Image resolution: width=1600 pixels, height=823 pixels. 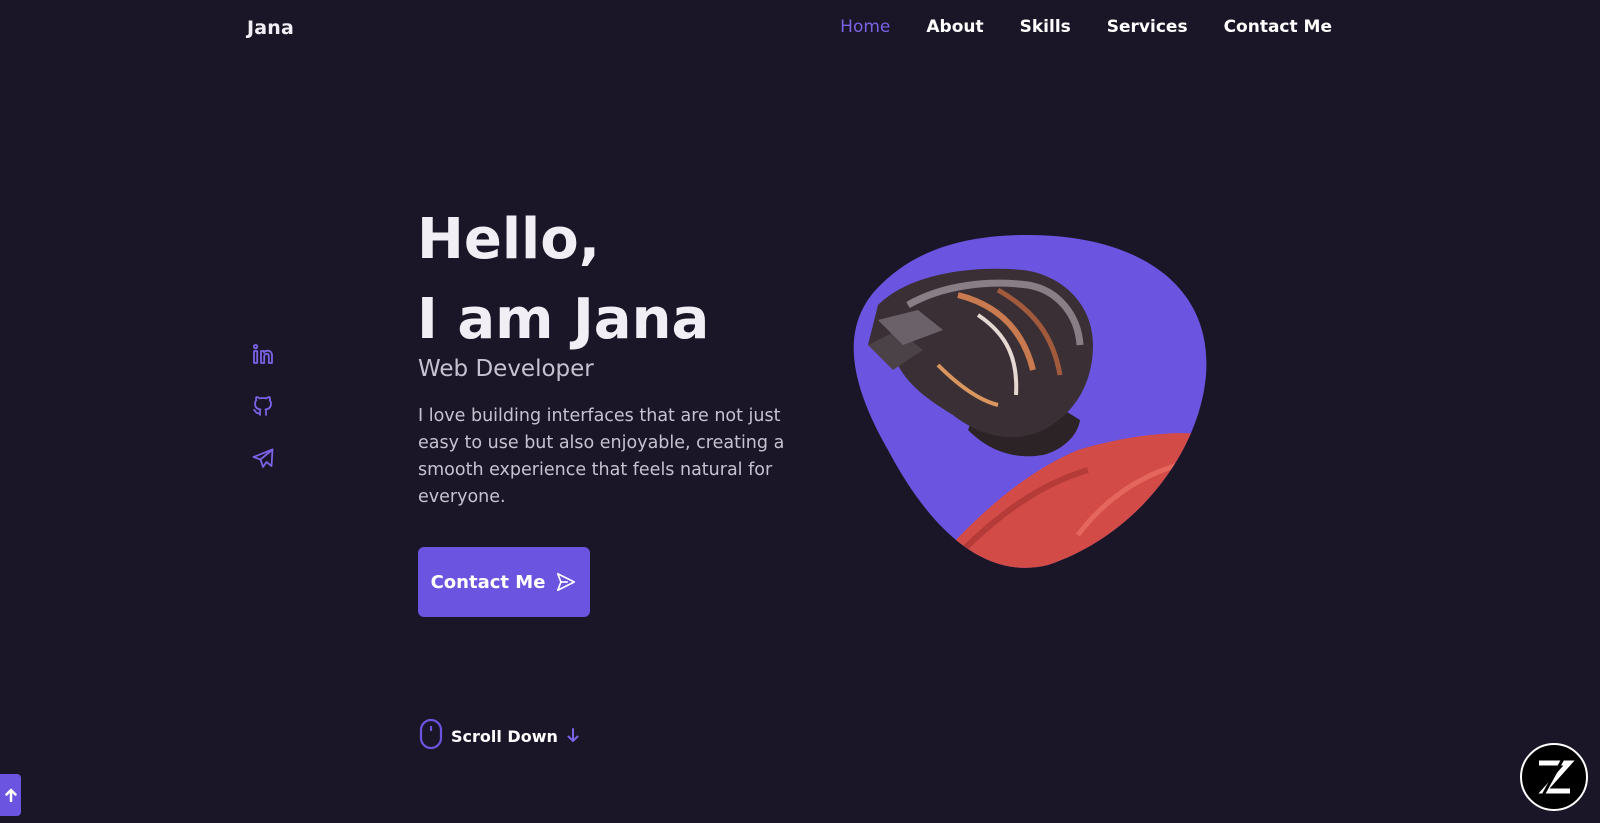 I want to click on linkedin-link, so click(x=263, y=354).